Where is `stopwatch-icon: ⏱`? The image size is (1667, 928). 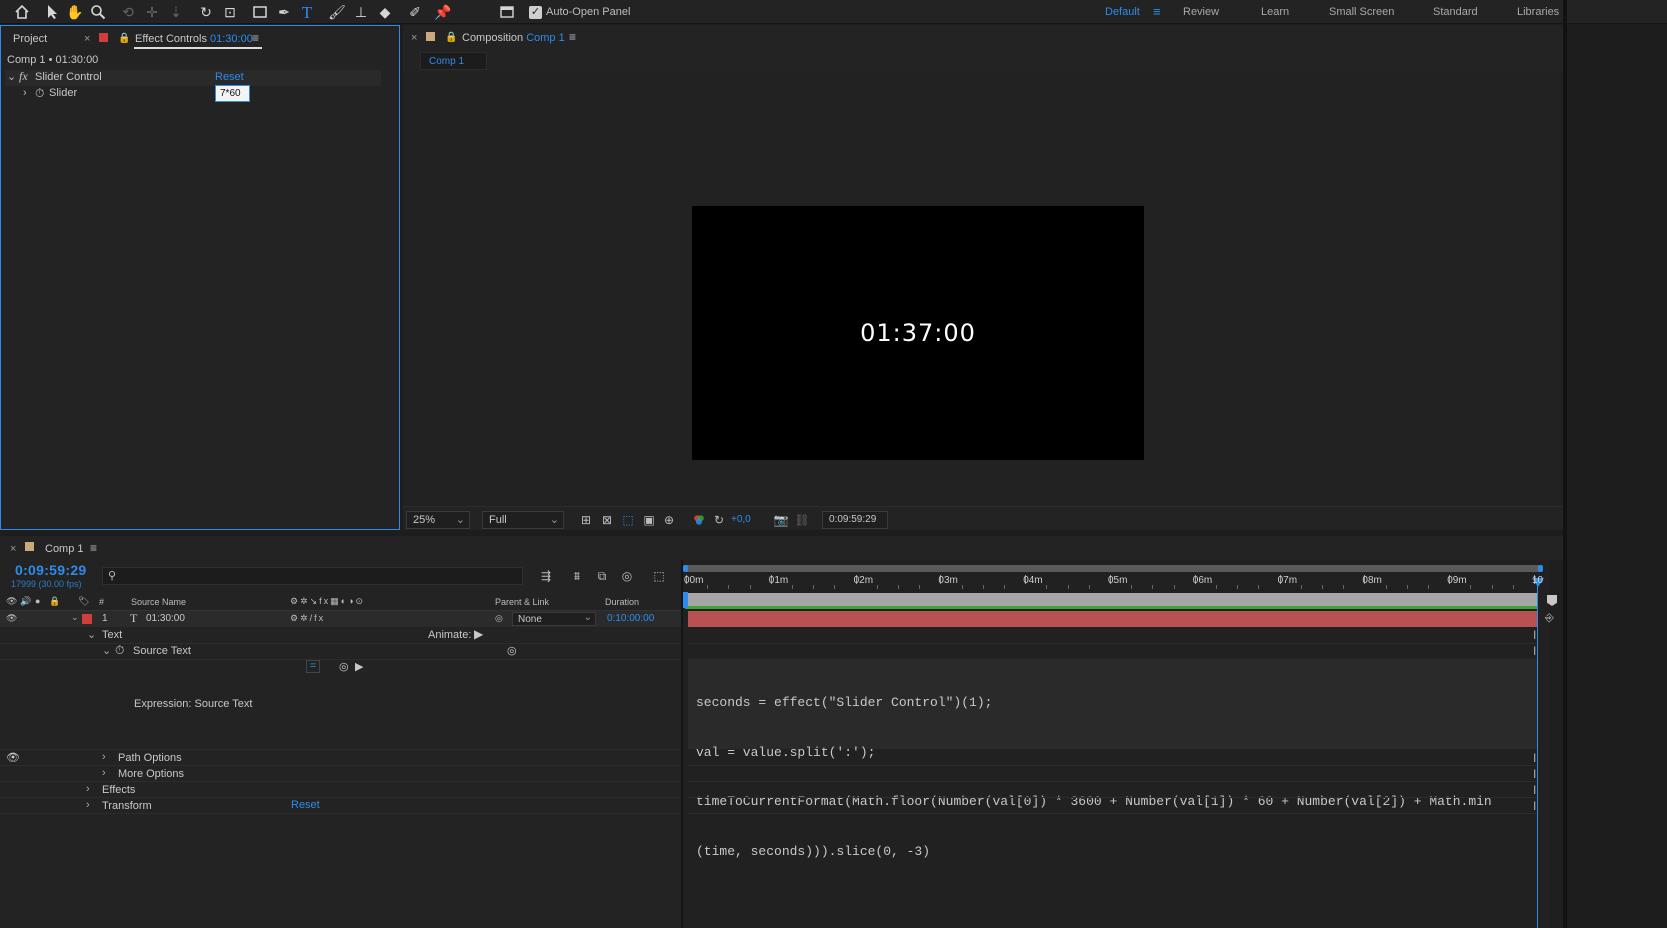 stopwatch-icon: ⏱ is located at coordinates (39, 94).